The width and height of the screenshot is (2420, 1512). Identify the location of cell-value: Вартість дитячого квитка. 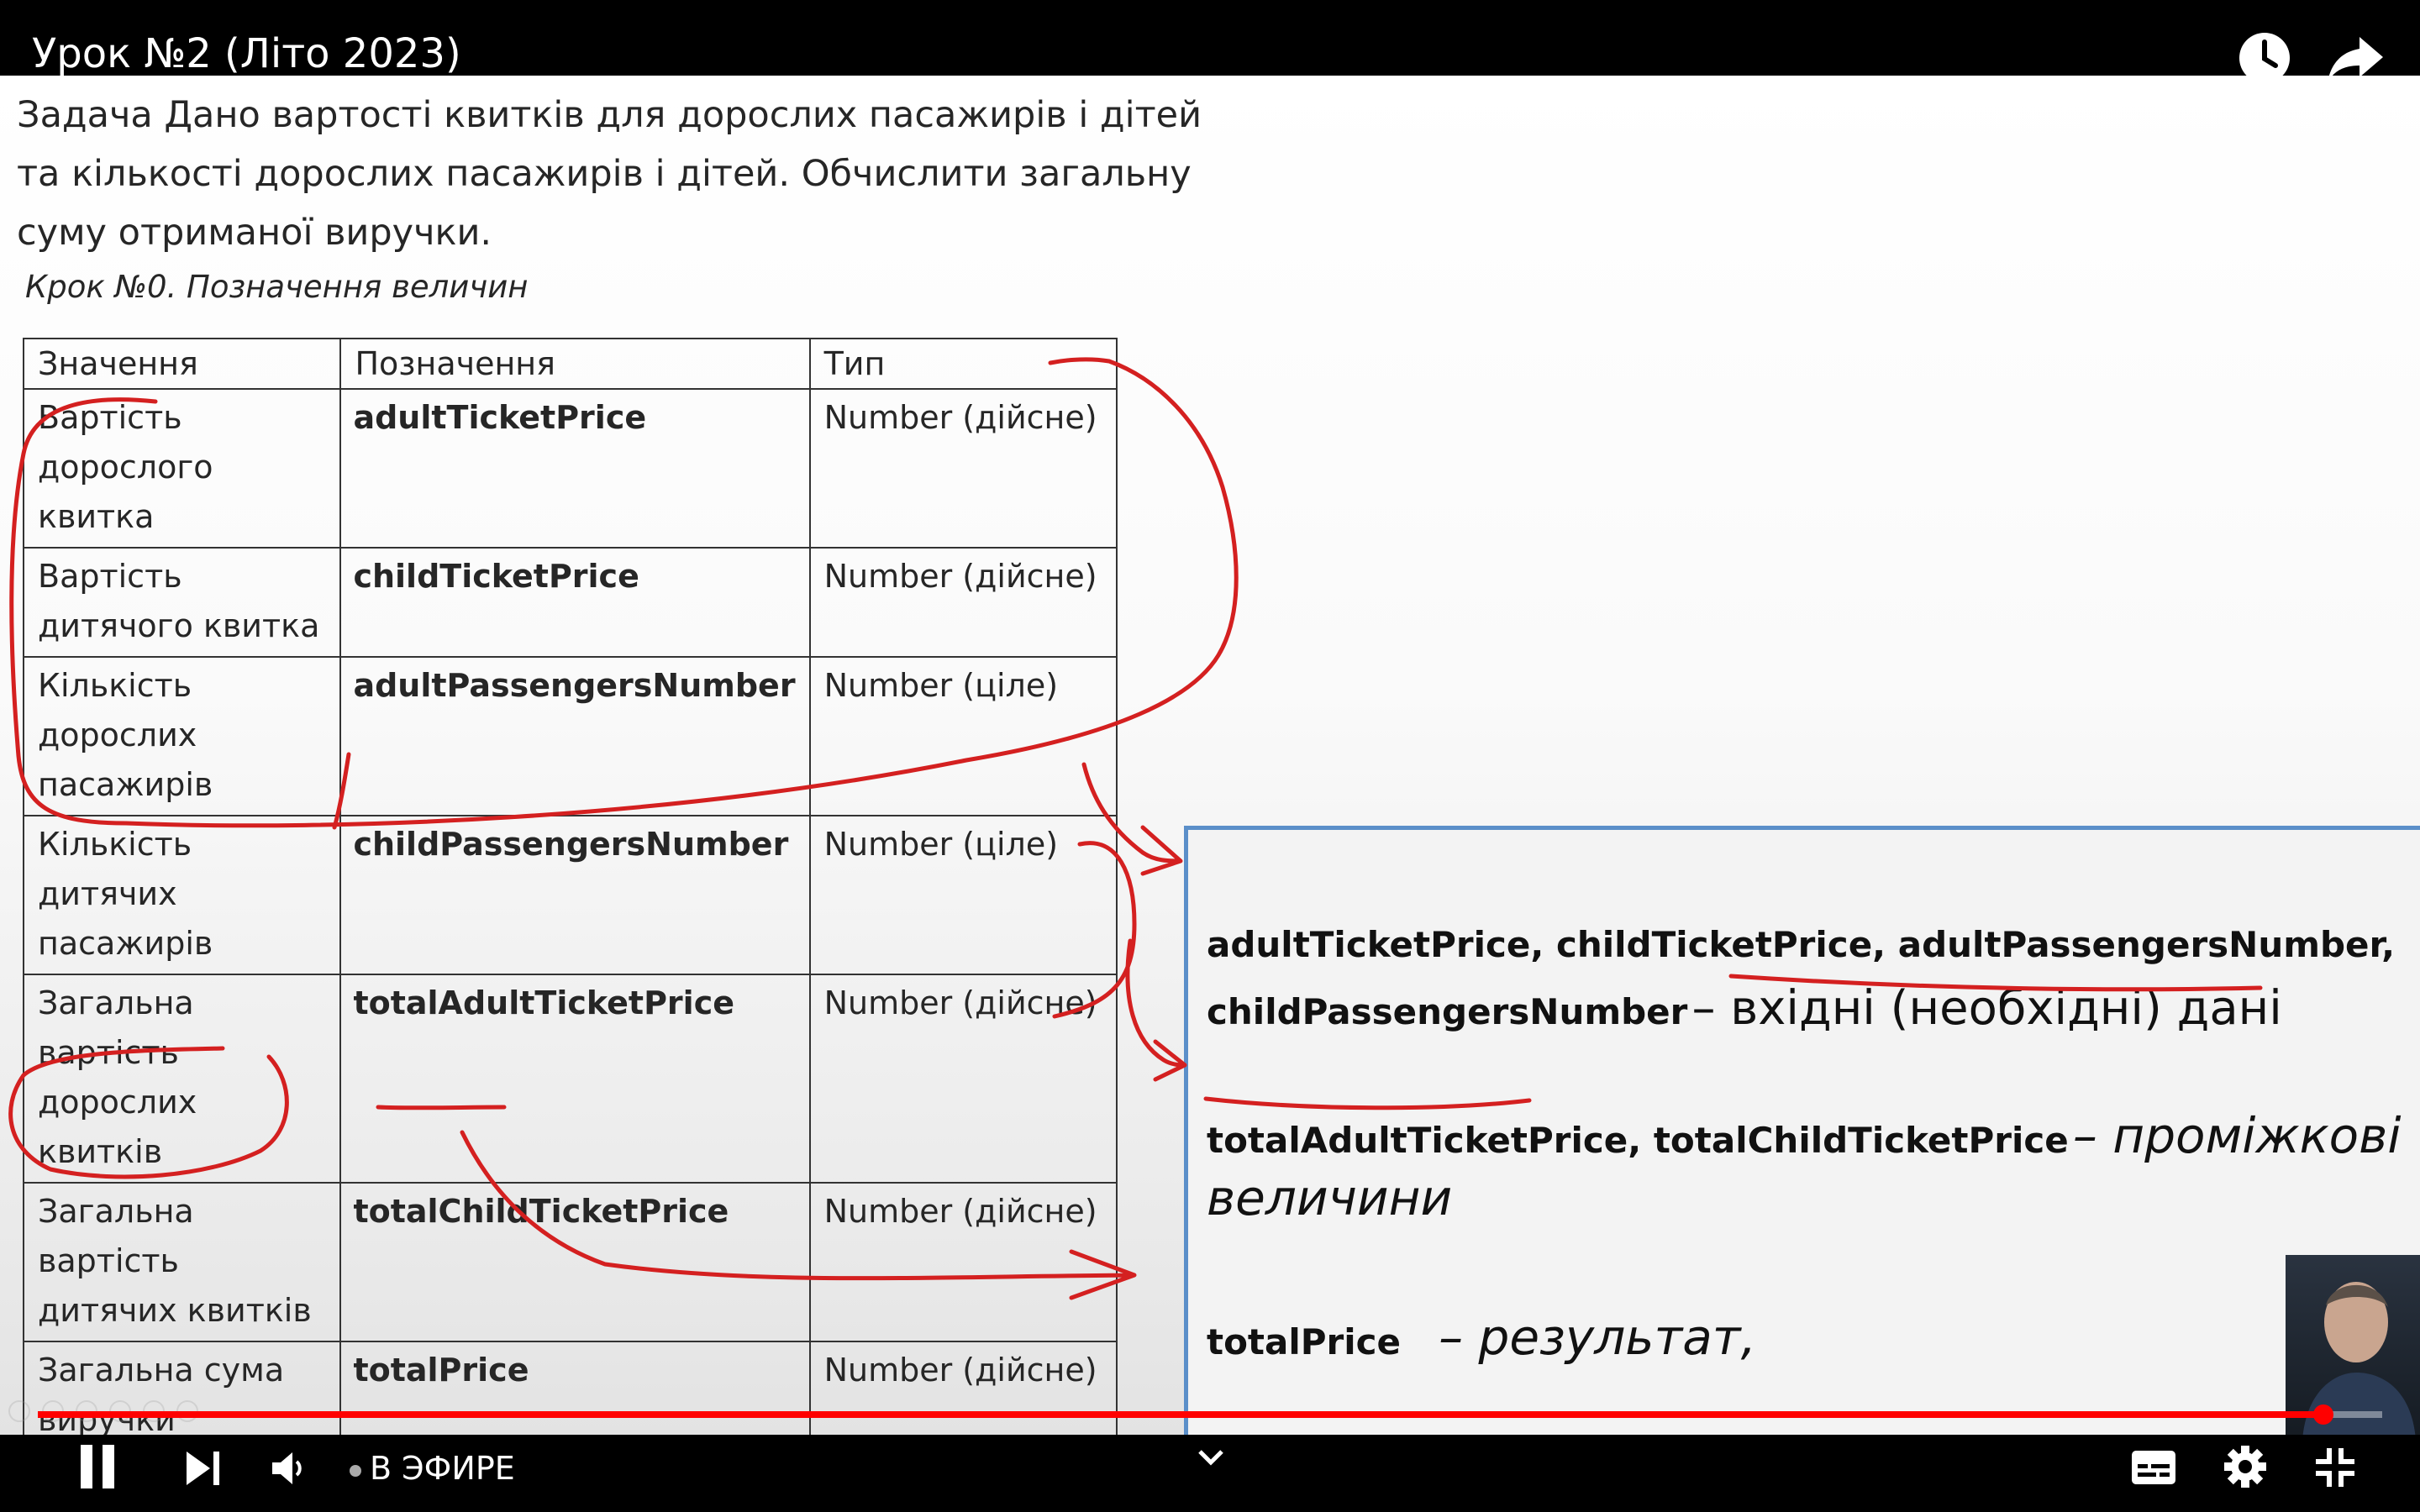
(182, 602).